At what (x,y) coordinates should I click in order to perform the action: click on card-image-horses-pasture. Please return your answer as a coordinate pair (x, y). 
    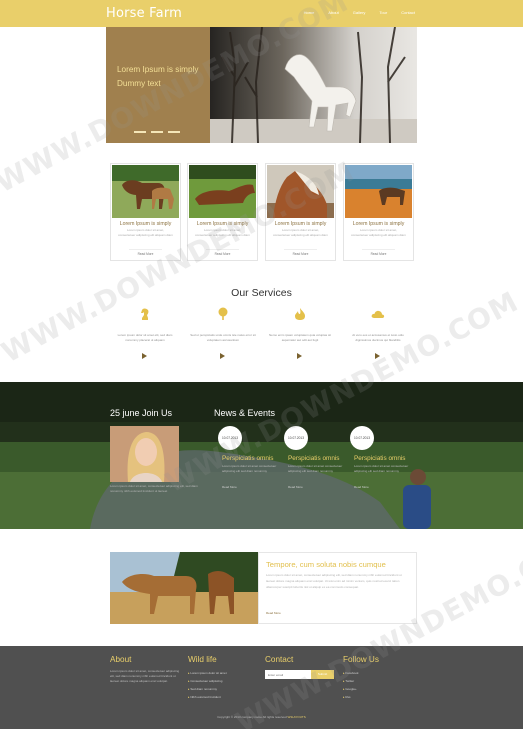
    Looking at the image, I should click on (145, 191).